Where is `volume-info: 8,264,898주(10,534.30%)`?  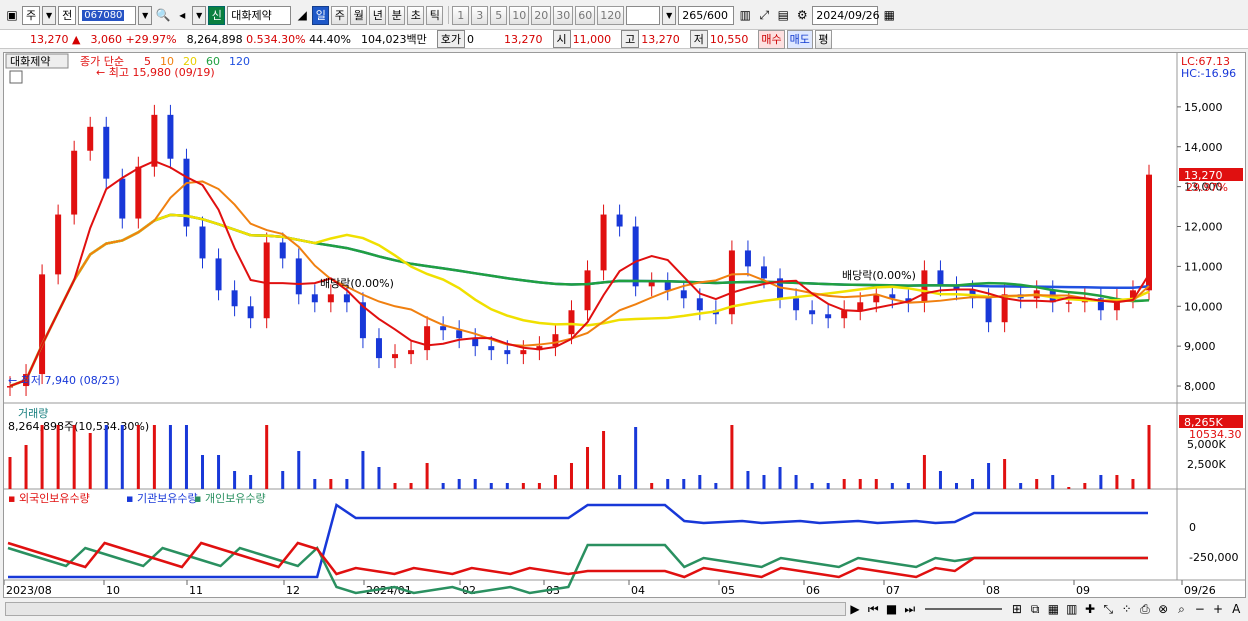 volume-info: 8,264,898주(10,534.30%) is located at coordinates (78, 426).